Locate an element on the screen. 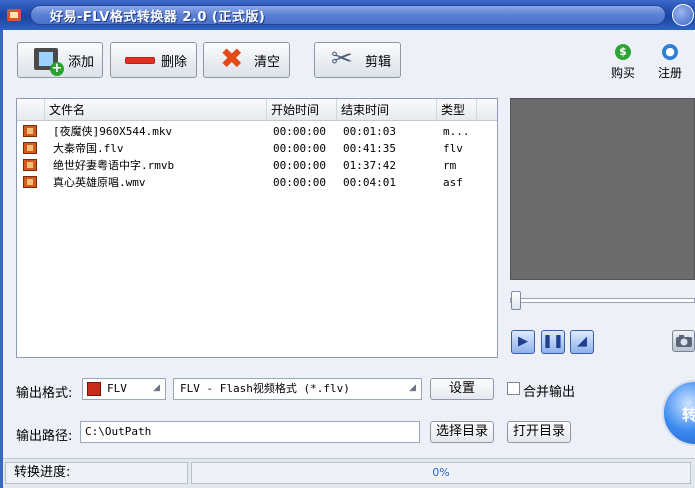  header-start: 开始时间 is located at coordinates (302, 110).